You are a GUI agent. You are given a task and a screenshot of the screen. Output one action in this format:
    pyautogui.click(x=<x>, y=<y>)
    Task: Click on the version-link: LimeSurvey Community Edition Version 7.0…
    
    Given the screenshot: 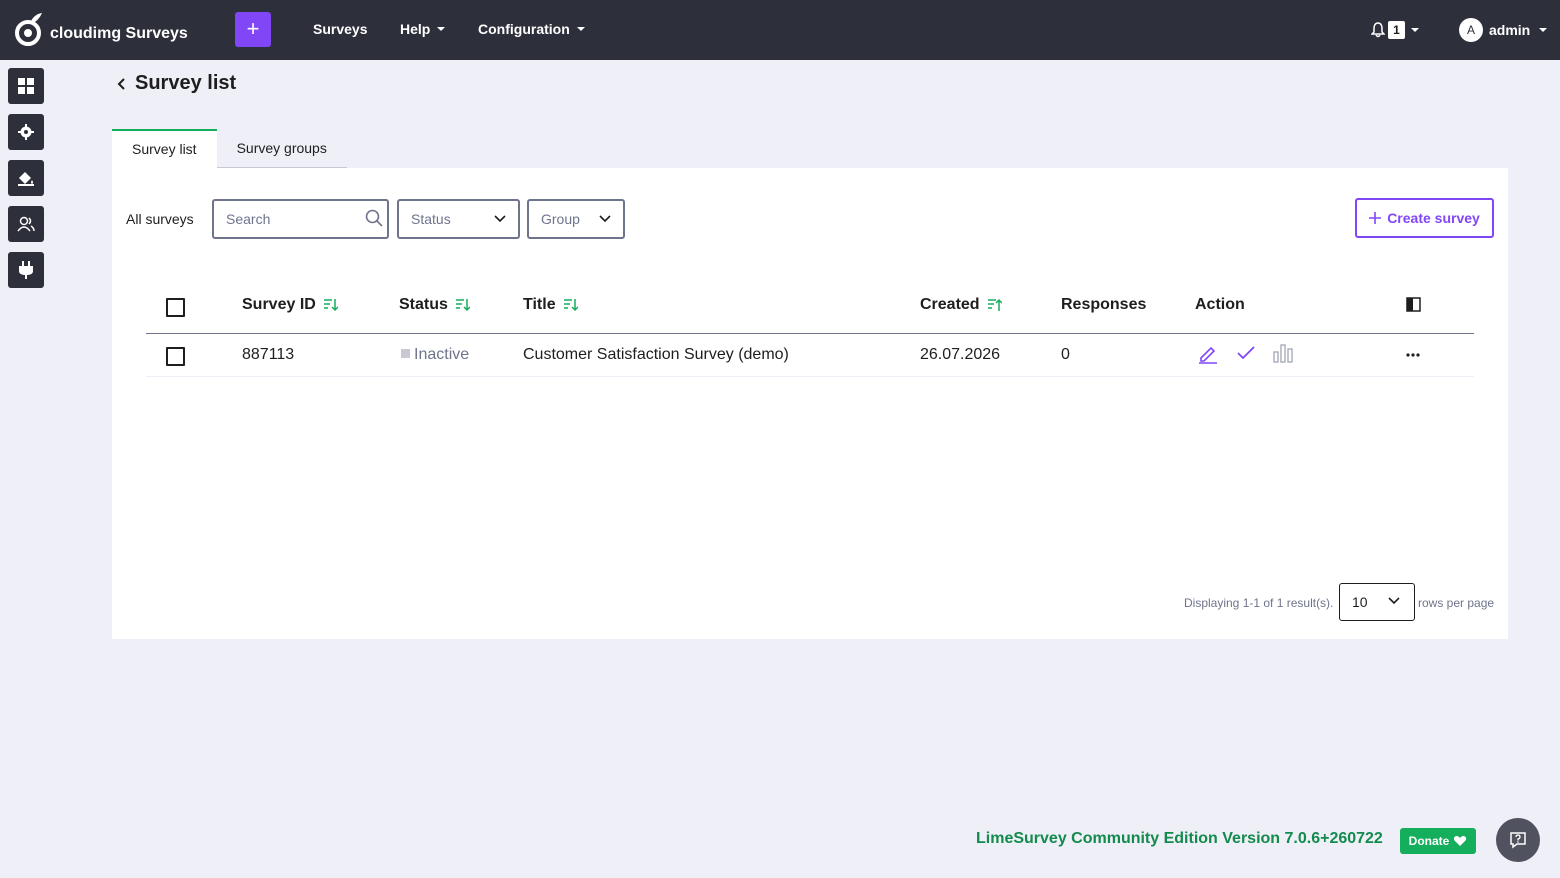 What is the action you would take?
    pyautogui.click(x=1179, y=839)
    